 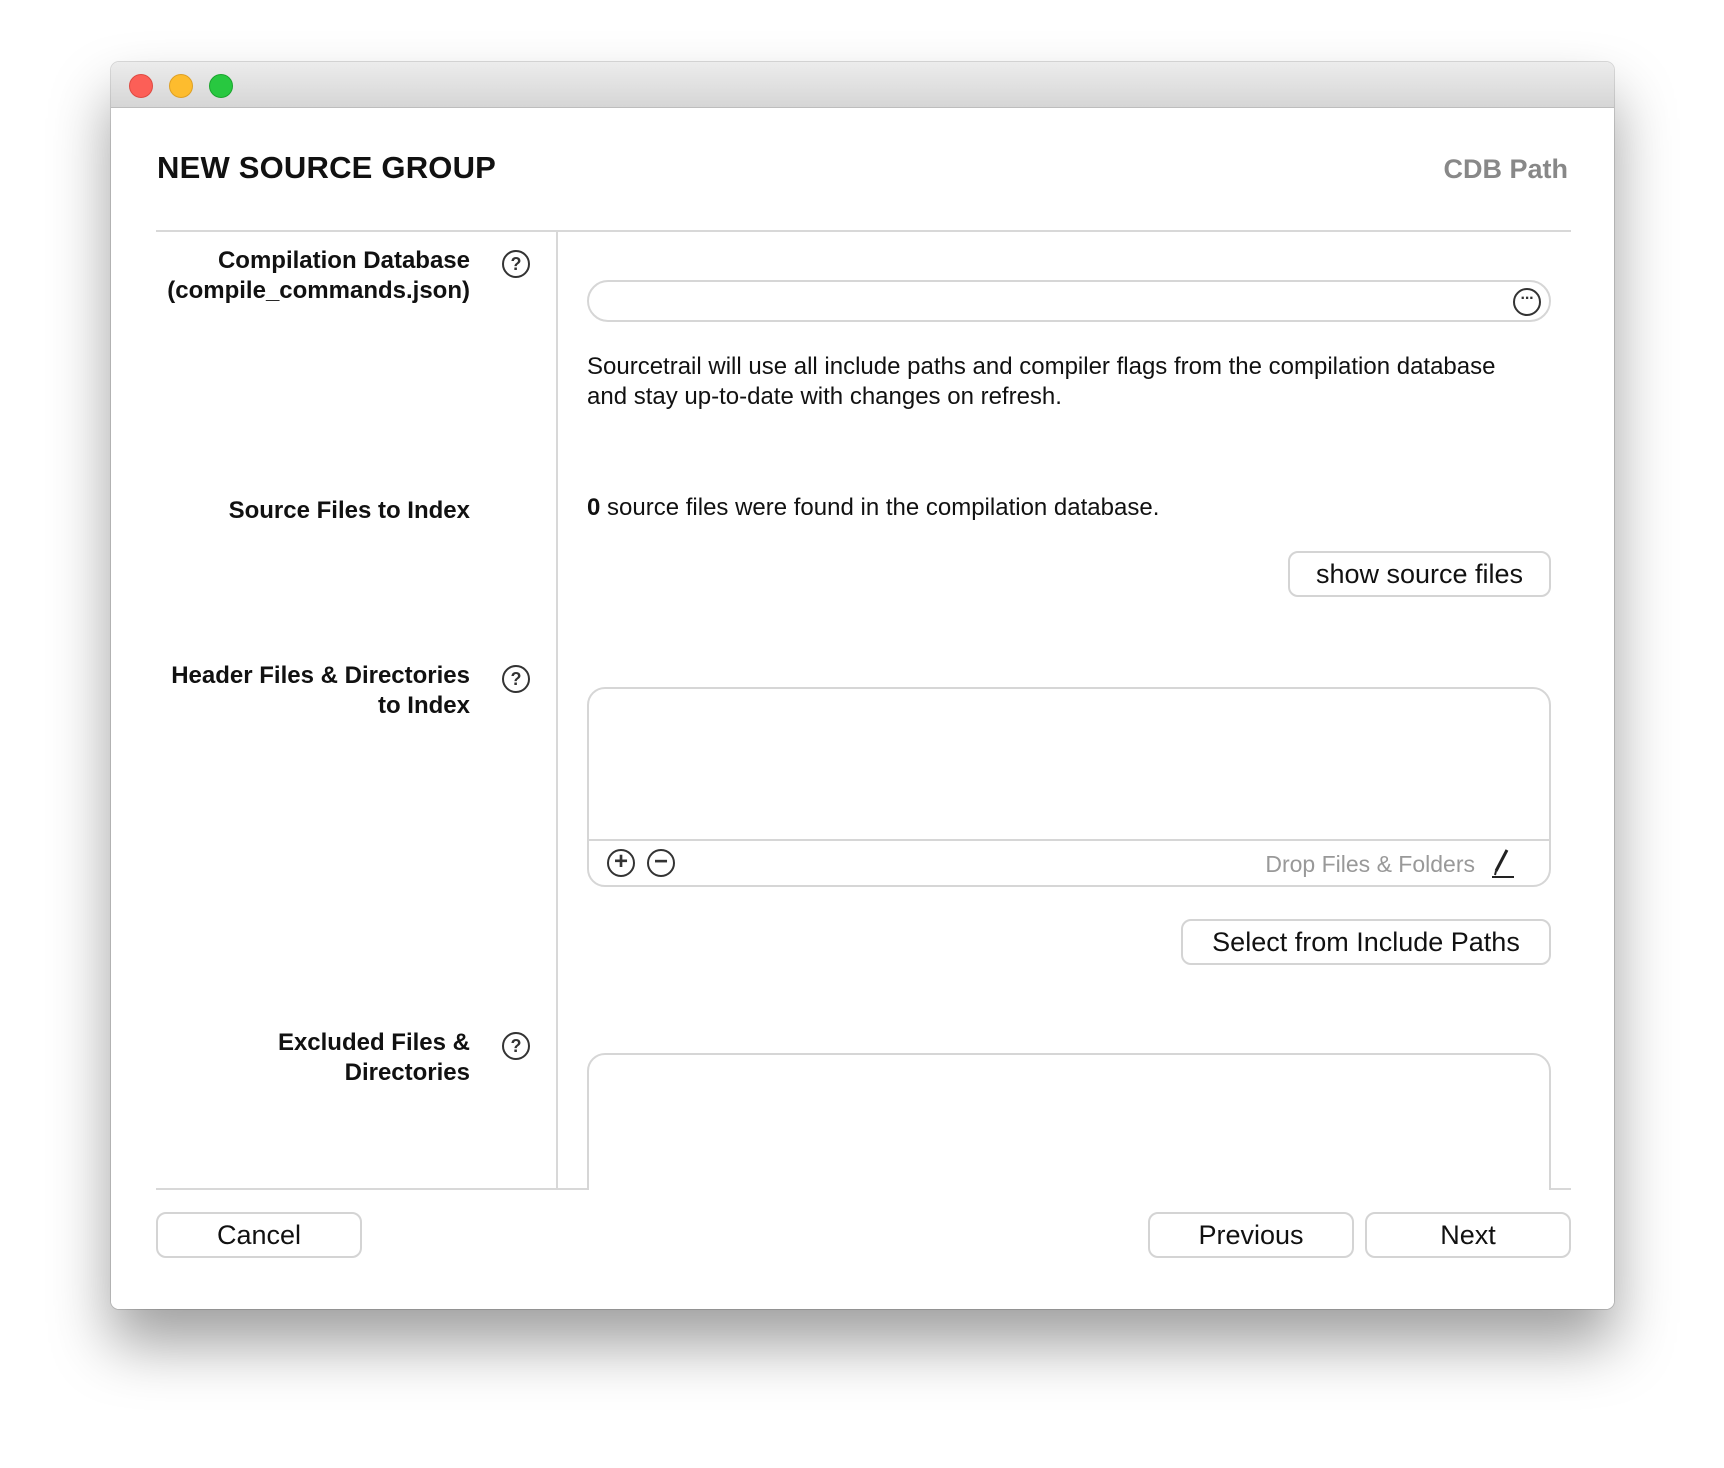 What do you see at coordinates (1069, 787) in the screenshot?
I see `header-files-list: + − Drop Files & Folders` at bounding box center [1069, 787].